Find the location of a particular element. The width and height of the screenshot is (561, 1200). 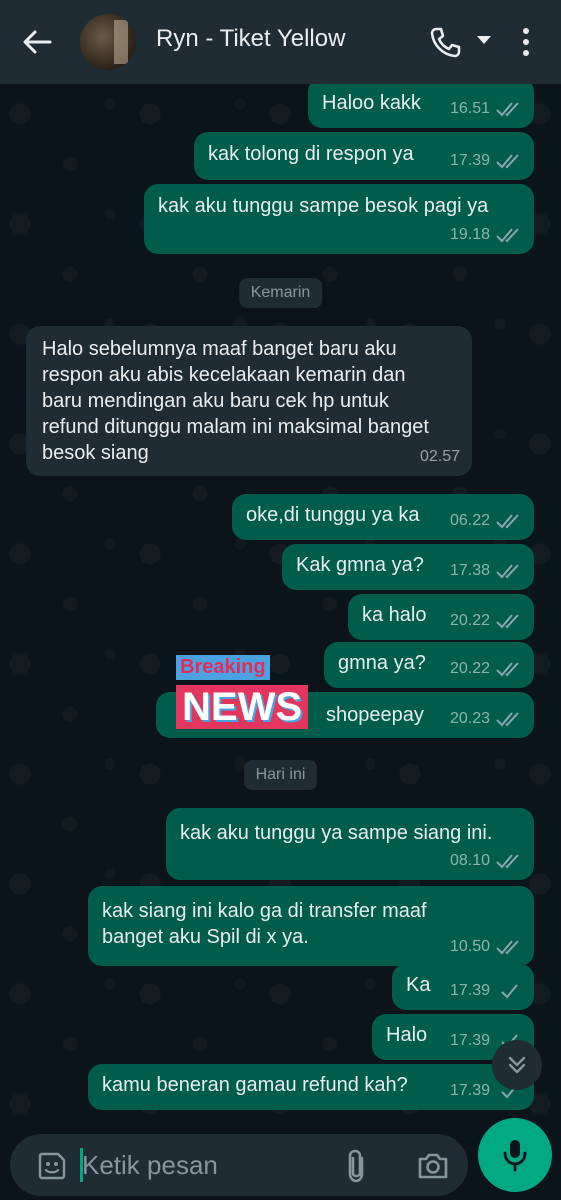

message-bubble-outgoing: oke,di tunggu ya ka 06.22 is located at coordinates (383, 517).